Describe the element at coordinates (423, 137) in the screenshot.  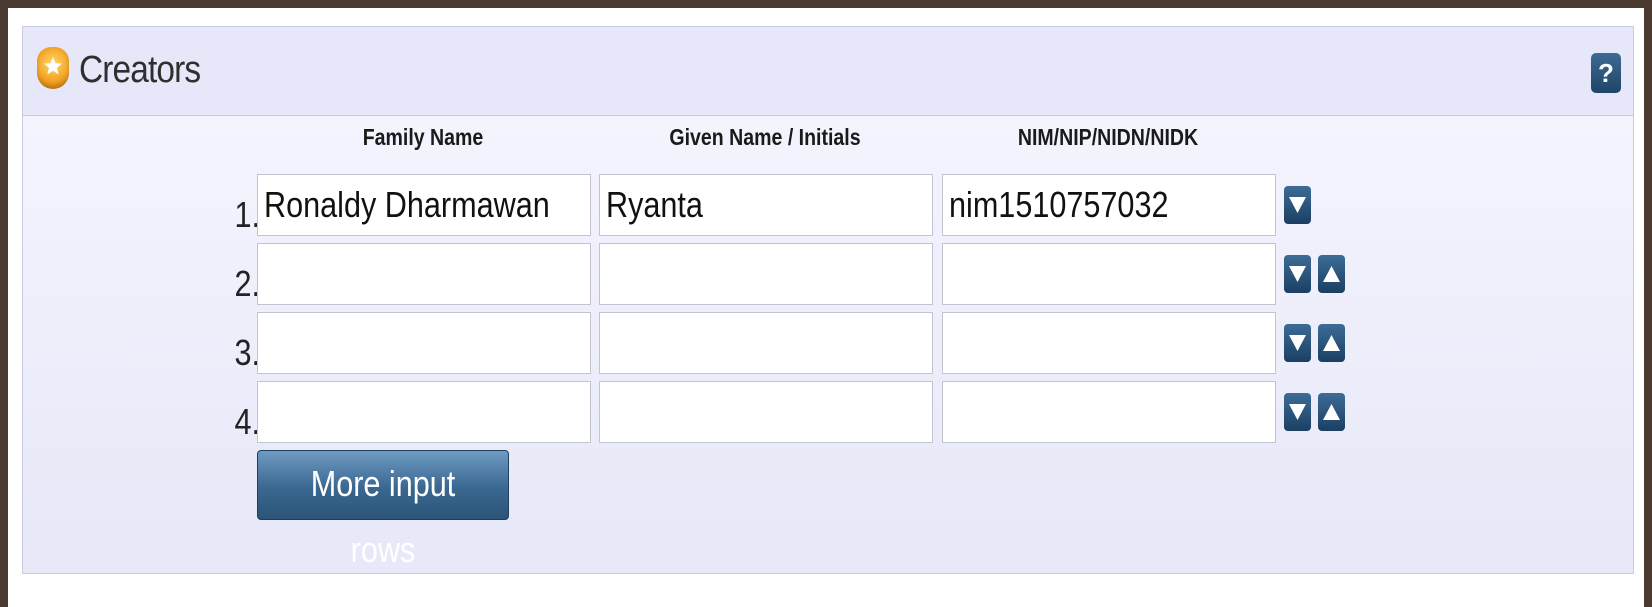
I see `column-header-family-name: Family Name` at that location.